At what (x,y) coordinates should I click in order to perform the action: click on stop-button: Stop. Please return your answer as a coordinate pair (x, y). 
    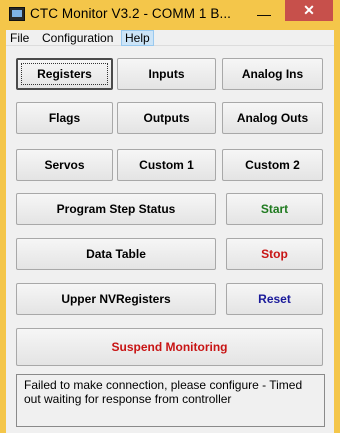
    Looking at the image, I should click on (274, 254).